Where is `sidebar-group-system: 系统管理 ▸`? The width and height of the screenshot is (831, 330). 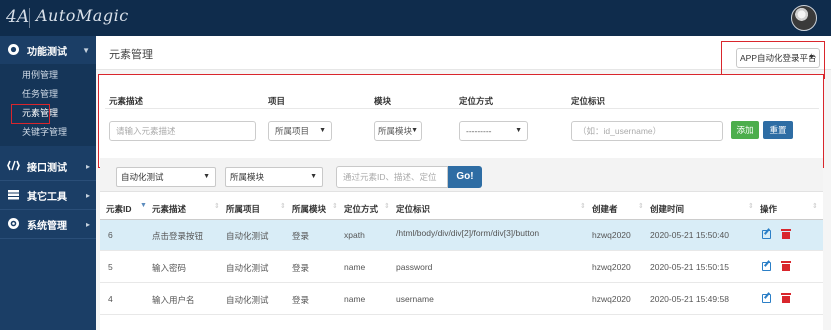
sidebar-group-system: 系统管理 ▸ is located at coordinates (48, 224).